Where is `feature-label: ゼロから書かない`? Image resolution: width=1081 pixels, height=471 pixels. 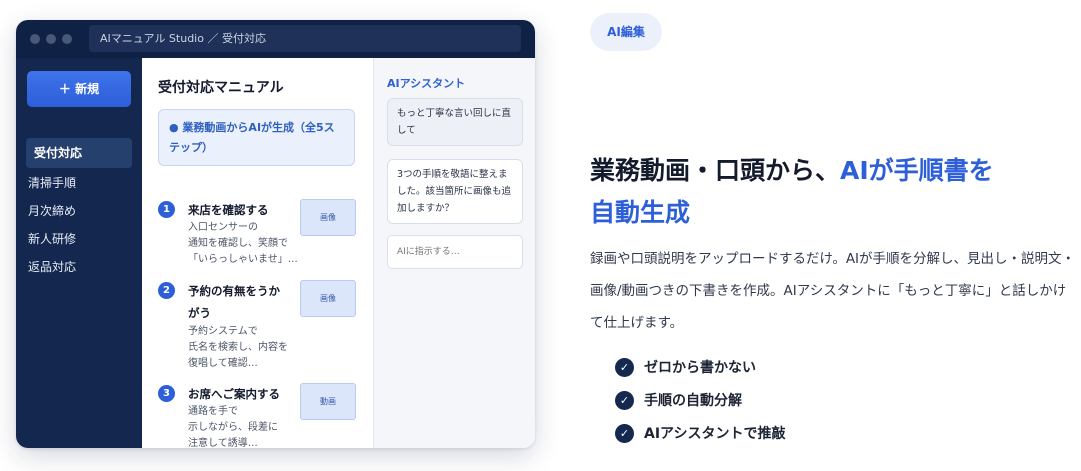 feature-label: ゼロから書かない is located at coordinates (700, 368).